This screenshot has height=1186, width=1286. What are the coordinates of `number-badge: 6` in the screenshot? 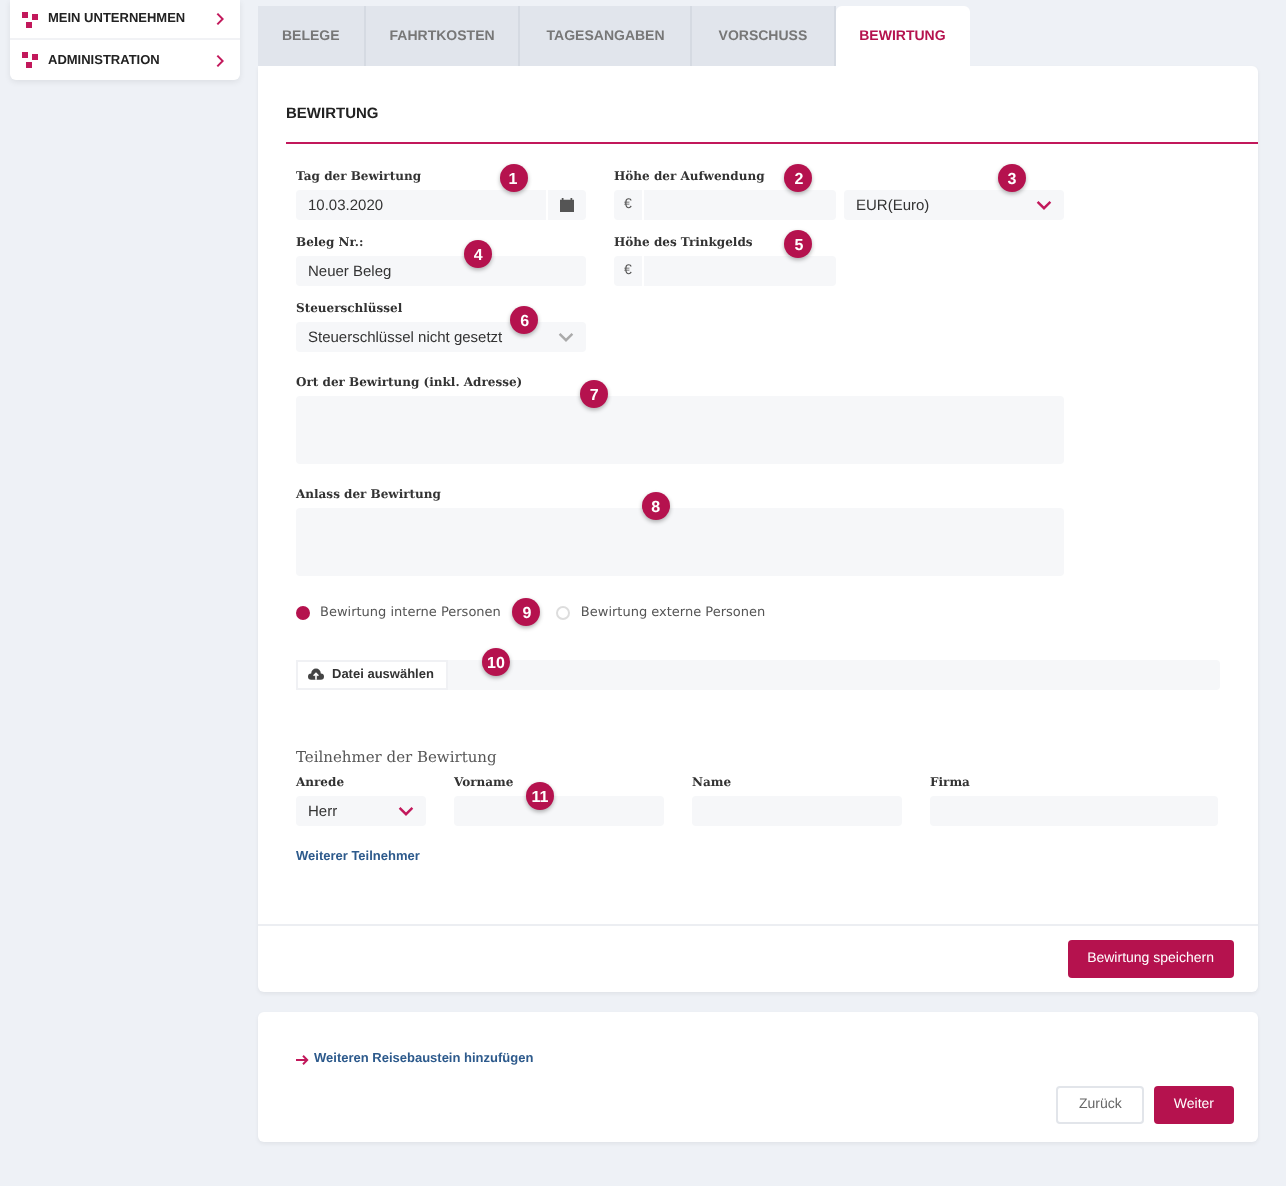 It's located at (524, 320).